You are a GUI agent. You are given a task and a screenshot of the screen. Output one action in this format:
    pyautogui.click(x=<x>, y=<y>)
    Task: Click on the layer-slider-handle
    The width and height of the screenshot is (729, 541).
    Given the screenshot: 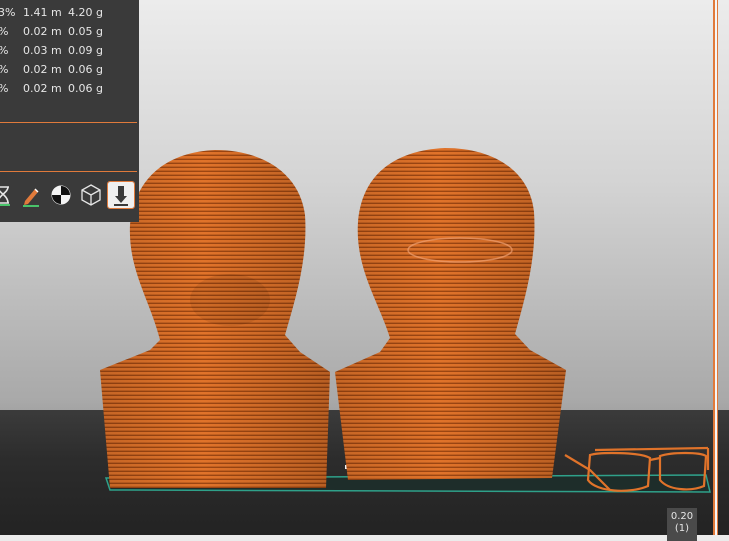 What is the action you would take?
    pyautogui.click(x=716, y=267)
    